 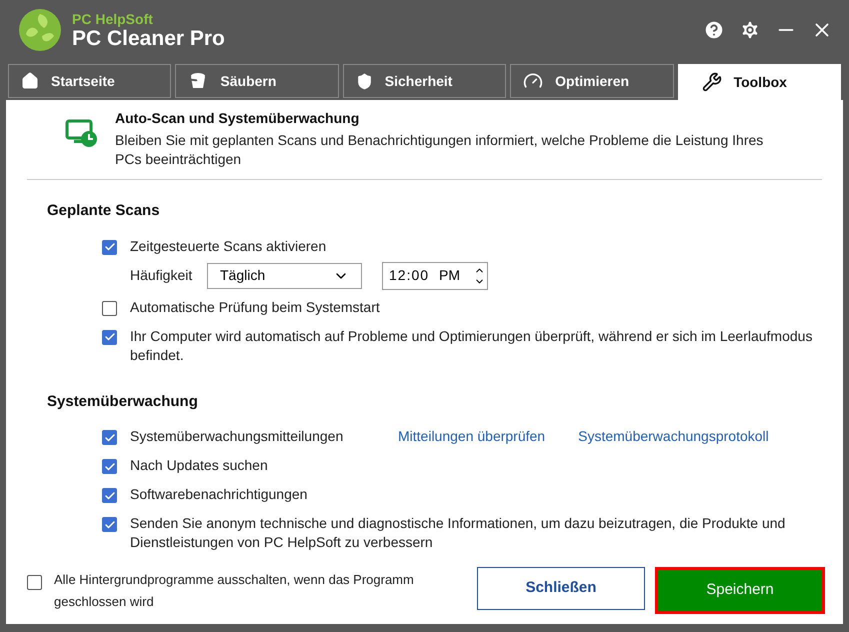 What do you see at coordinates (255, 307) in the screenshot?
I see `option-label: Automatische Prüfung beim Systemstart` at bounding box center [255, 307].